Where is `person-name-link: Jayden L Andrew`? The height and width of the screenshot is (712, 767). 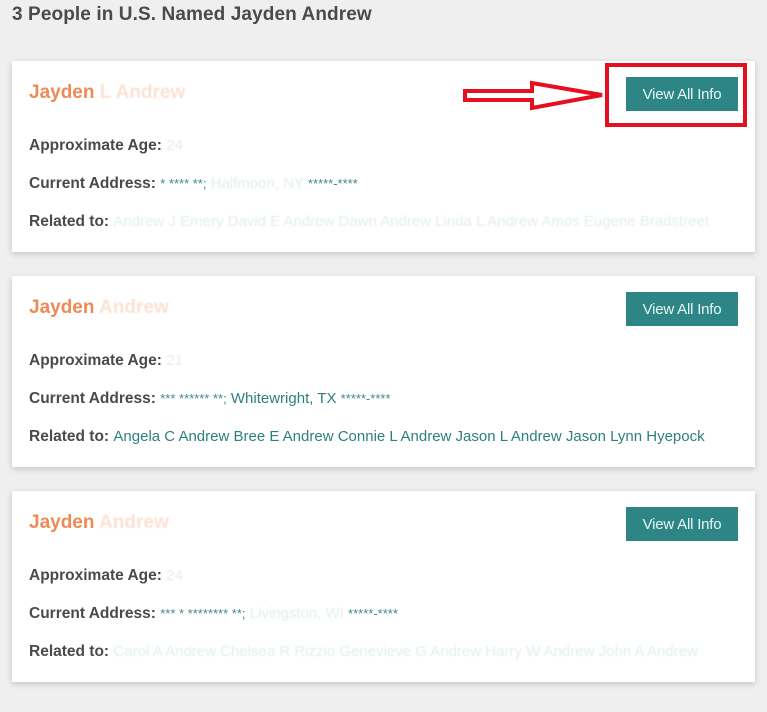 person-name-link: Jayden L Andrew is located at coordinates (107, 93).